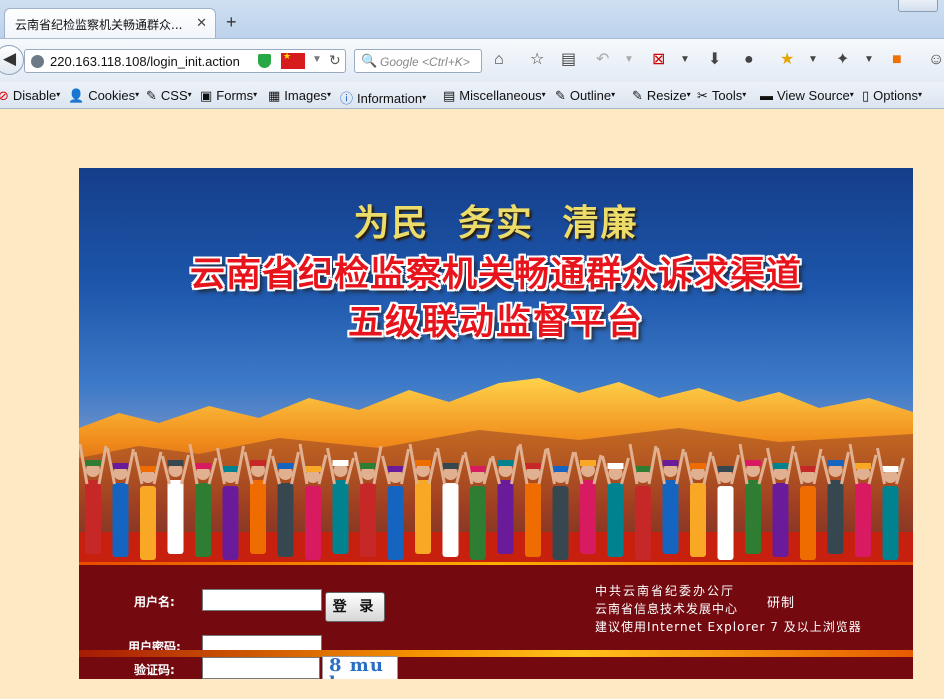 The width and height of the screenshot is (944, 699). What do you see at coordinates (206, 95) in the screenshot?
I see `forms-icon: ▣` at bounding box center [206, 95].